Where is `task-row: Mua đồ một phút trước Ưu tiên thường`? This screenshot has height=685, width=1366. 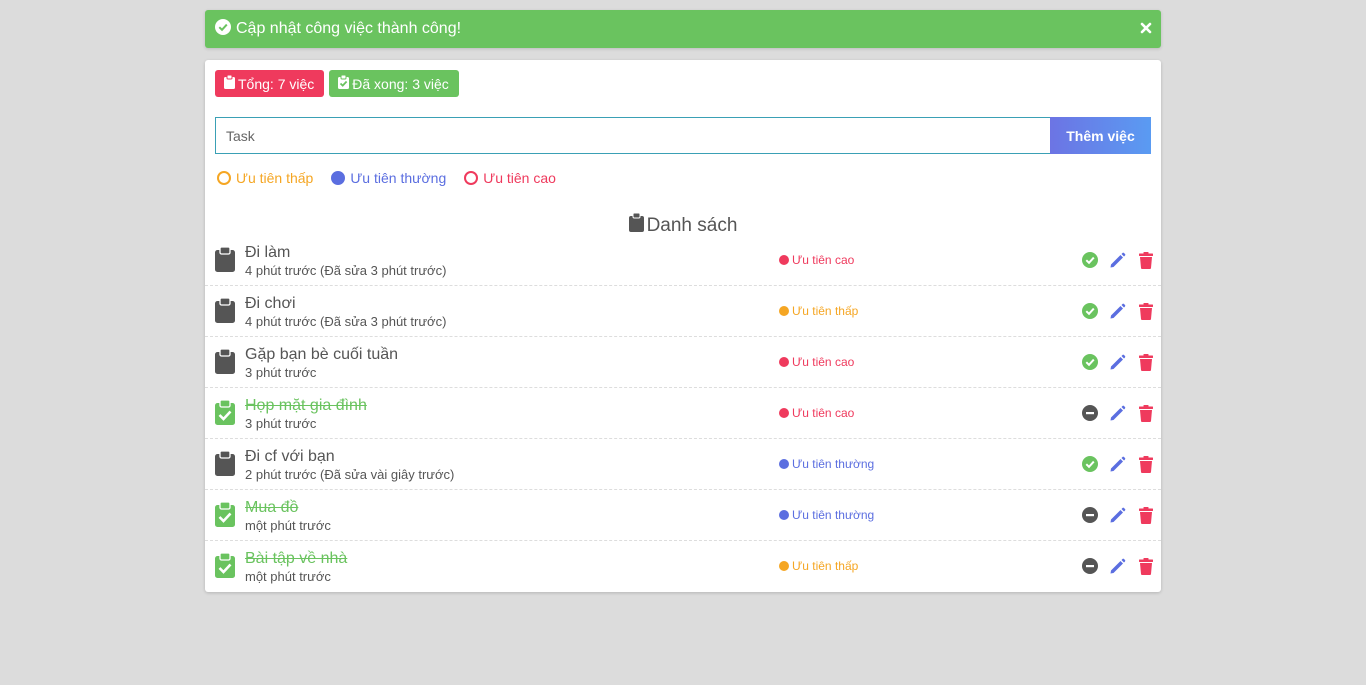 task-row: Mua đồ một phút trước Ưu tiên thường is located at coordinates (683, 515).